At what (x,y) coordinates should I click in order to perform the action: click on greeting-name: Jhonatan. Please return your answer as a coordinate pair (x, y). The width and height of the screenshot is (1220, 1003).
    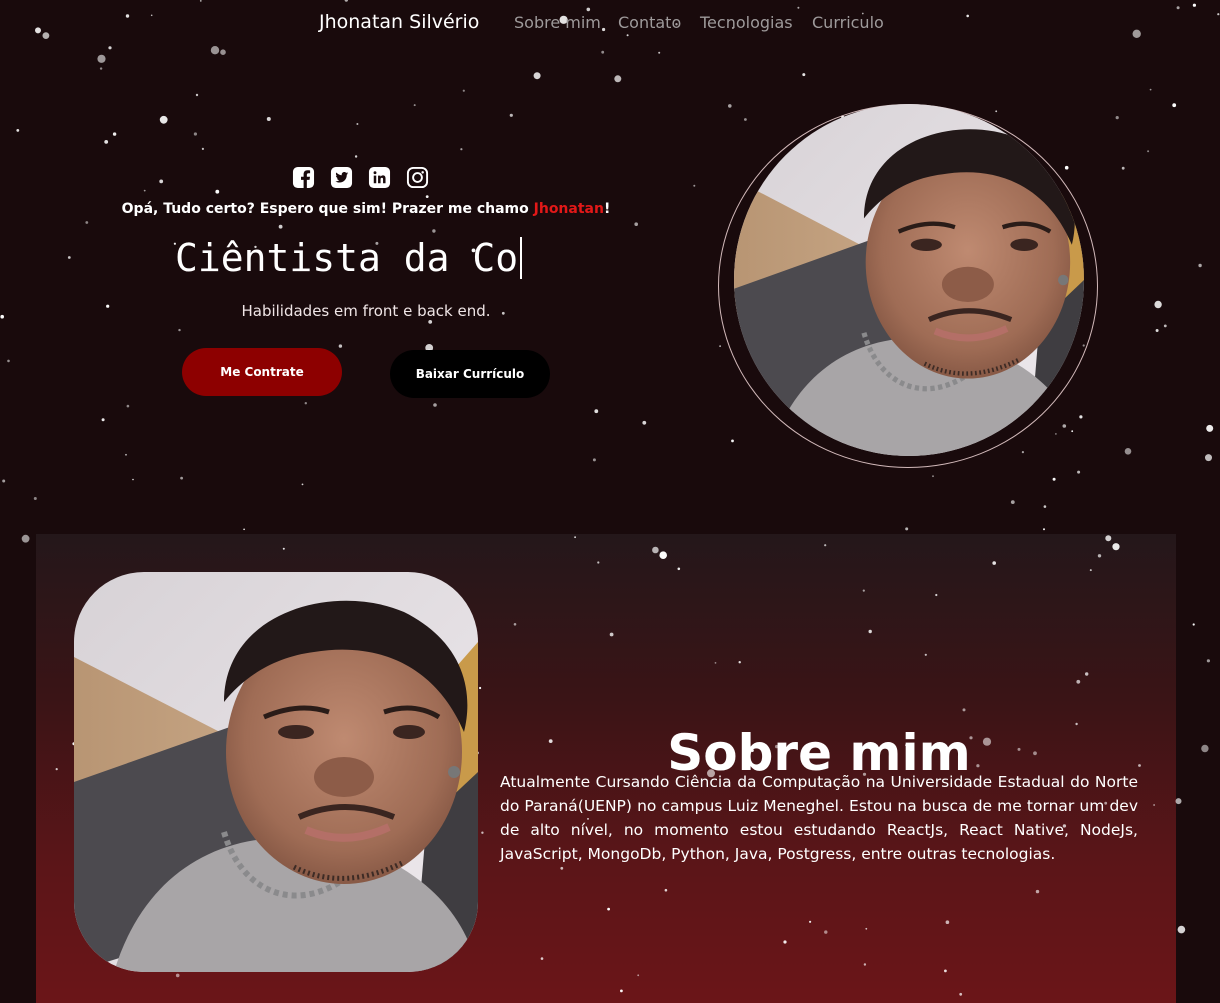
    Looking at the image, I should click on (568, 209).